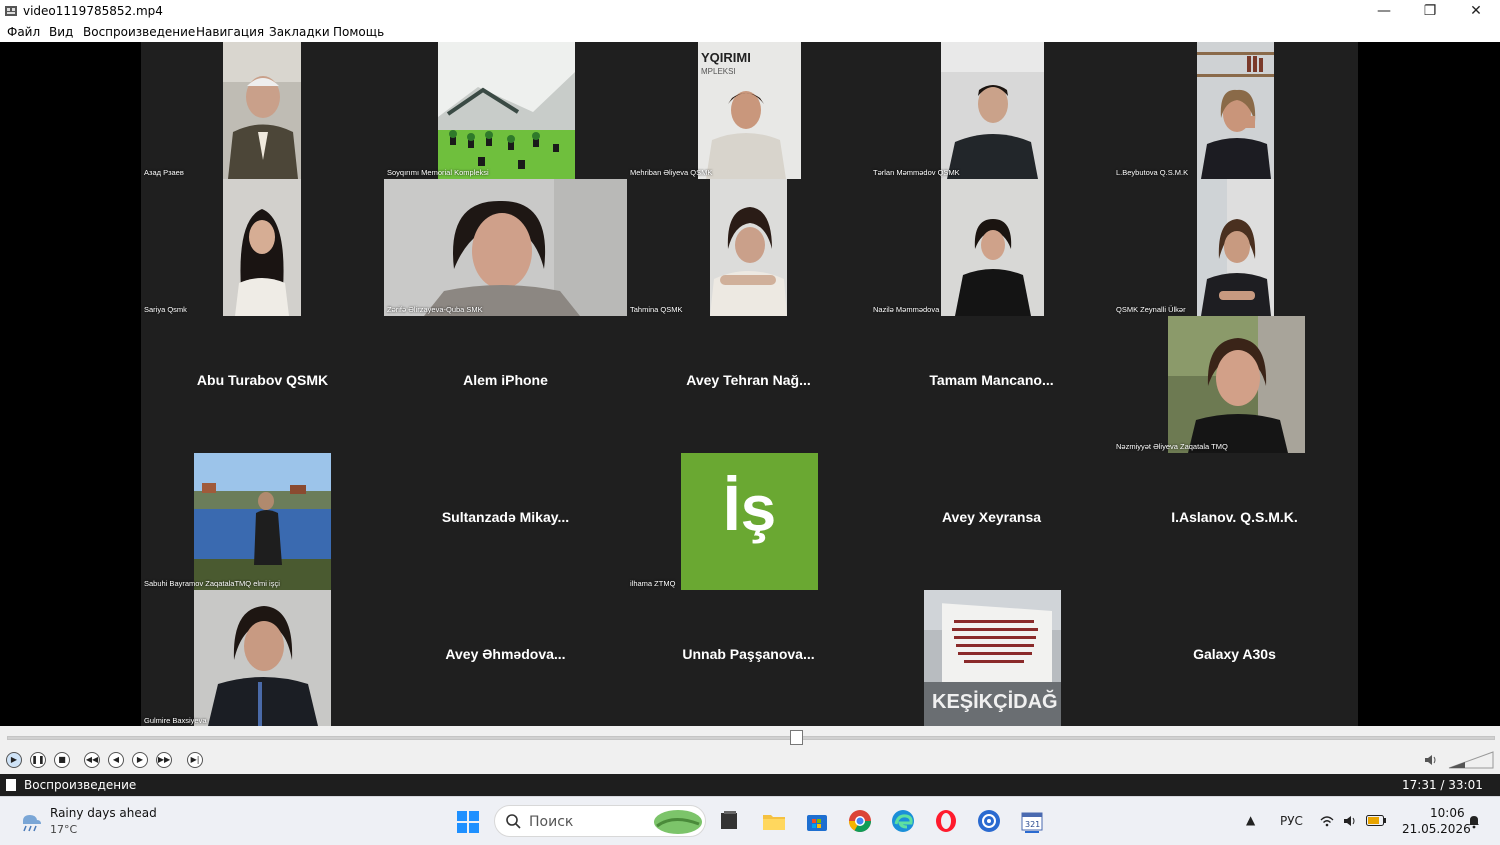 This screenshot has height=845, width=1500. What do you see at coordinates (1032, 824) in the screenshot?
I see `svg-text: 321` at bounding box center [1032, 824].